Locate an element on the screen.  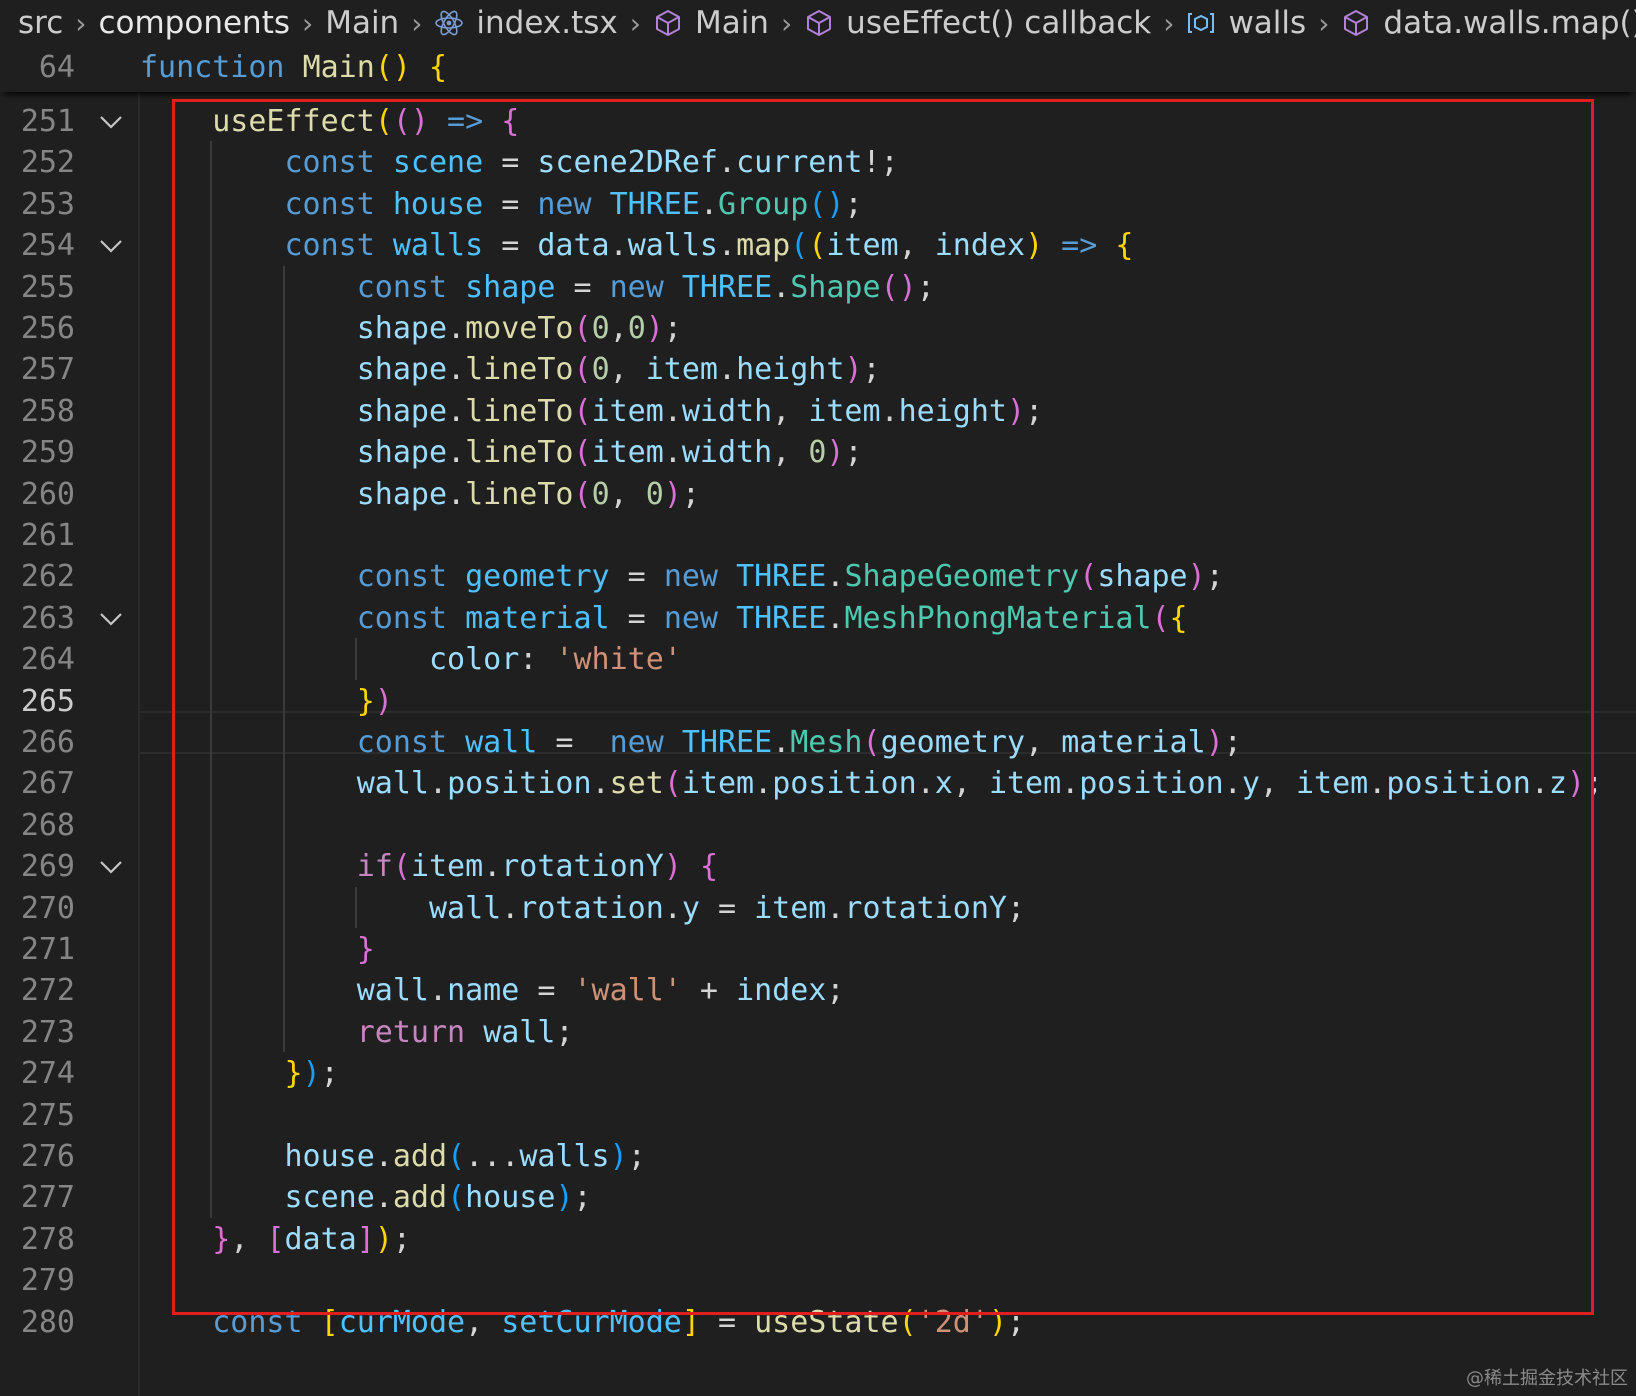
line-number: 266 is located at coordinates (47, 742).